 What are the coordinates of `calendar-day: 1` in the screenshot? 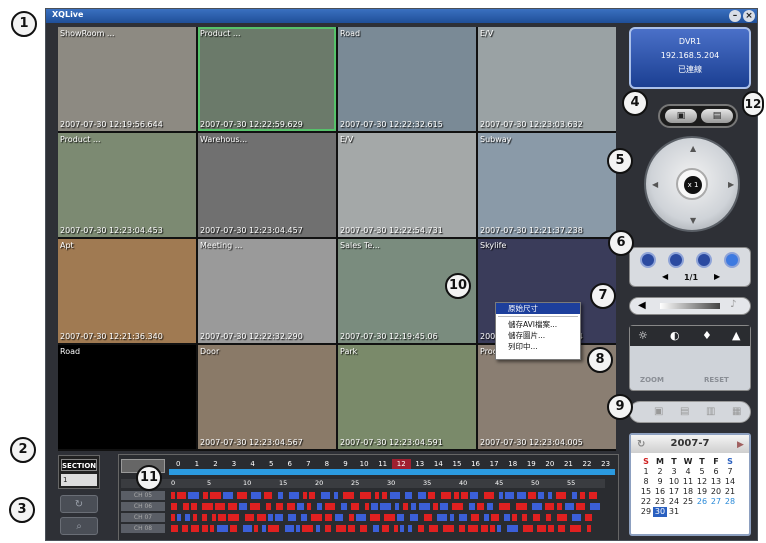 It's located at (646, 472).